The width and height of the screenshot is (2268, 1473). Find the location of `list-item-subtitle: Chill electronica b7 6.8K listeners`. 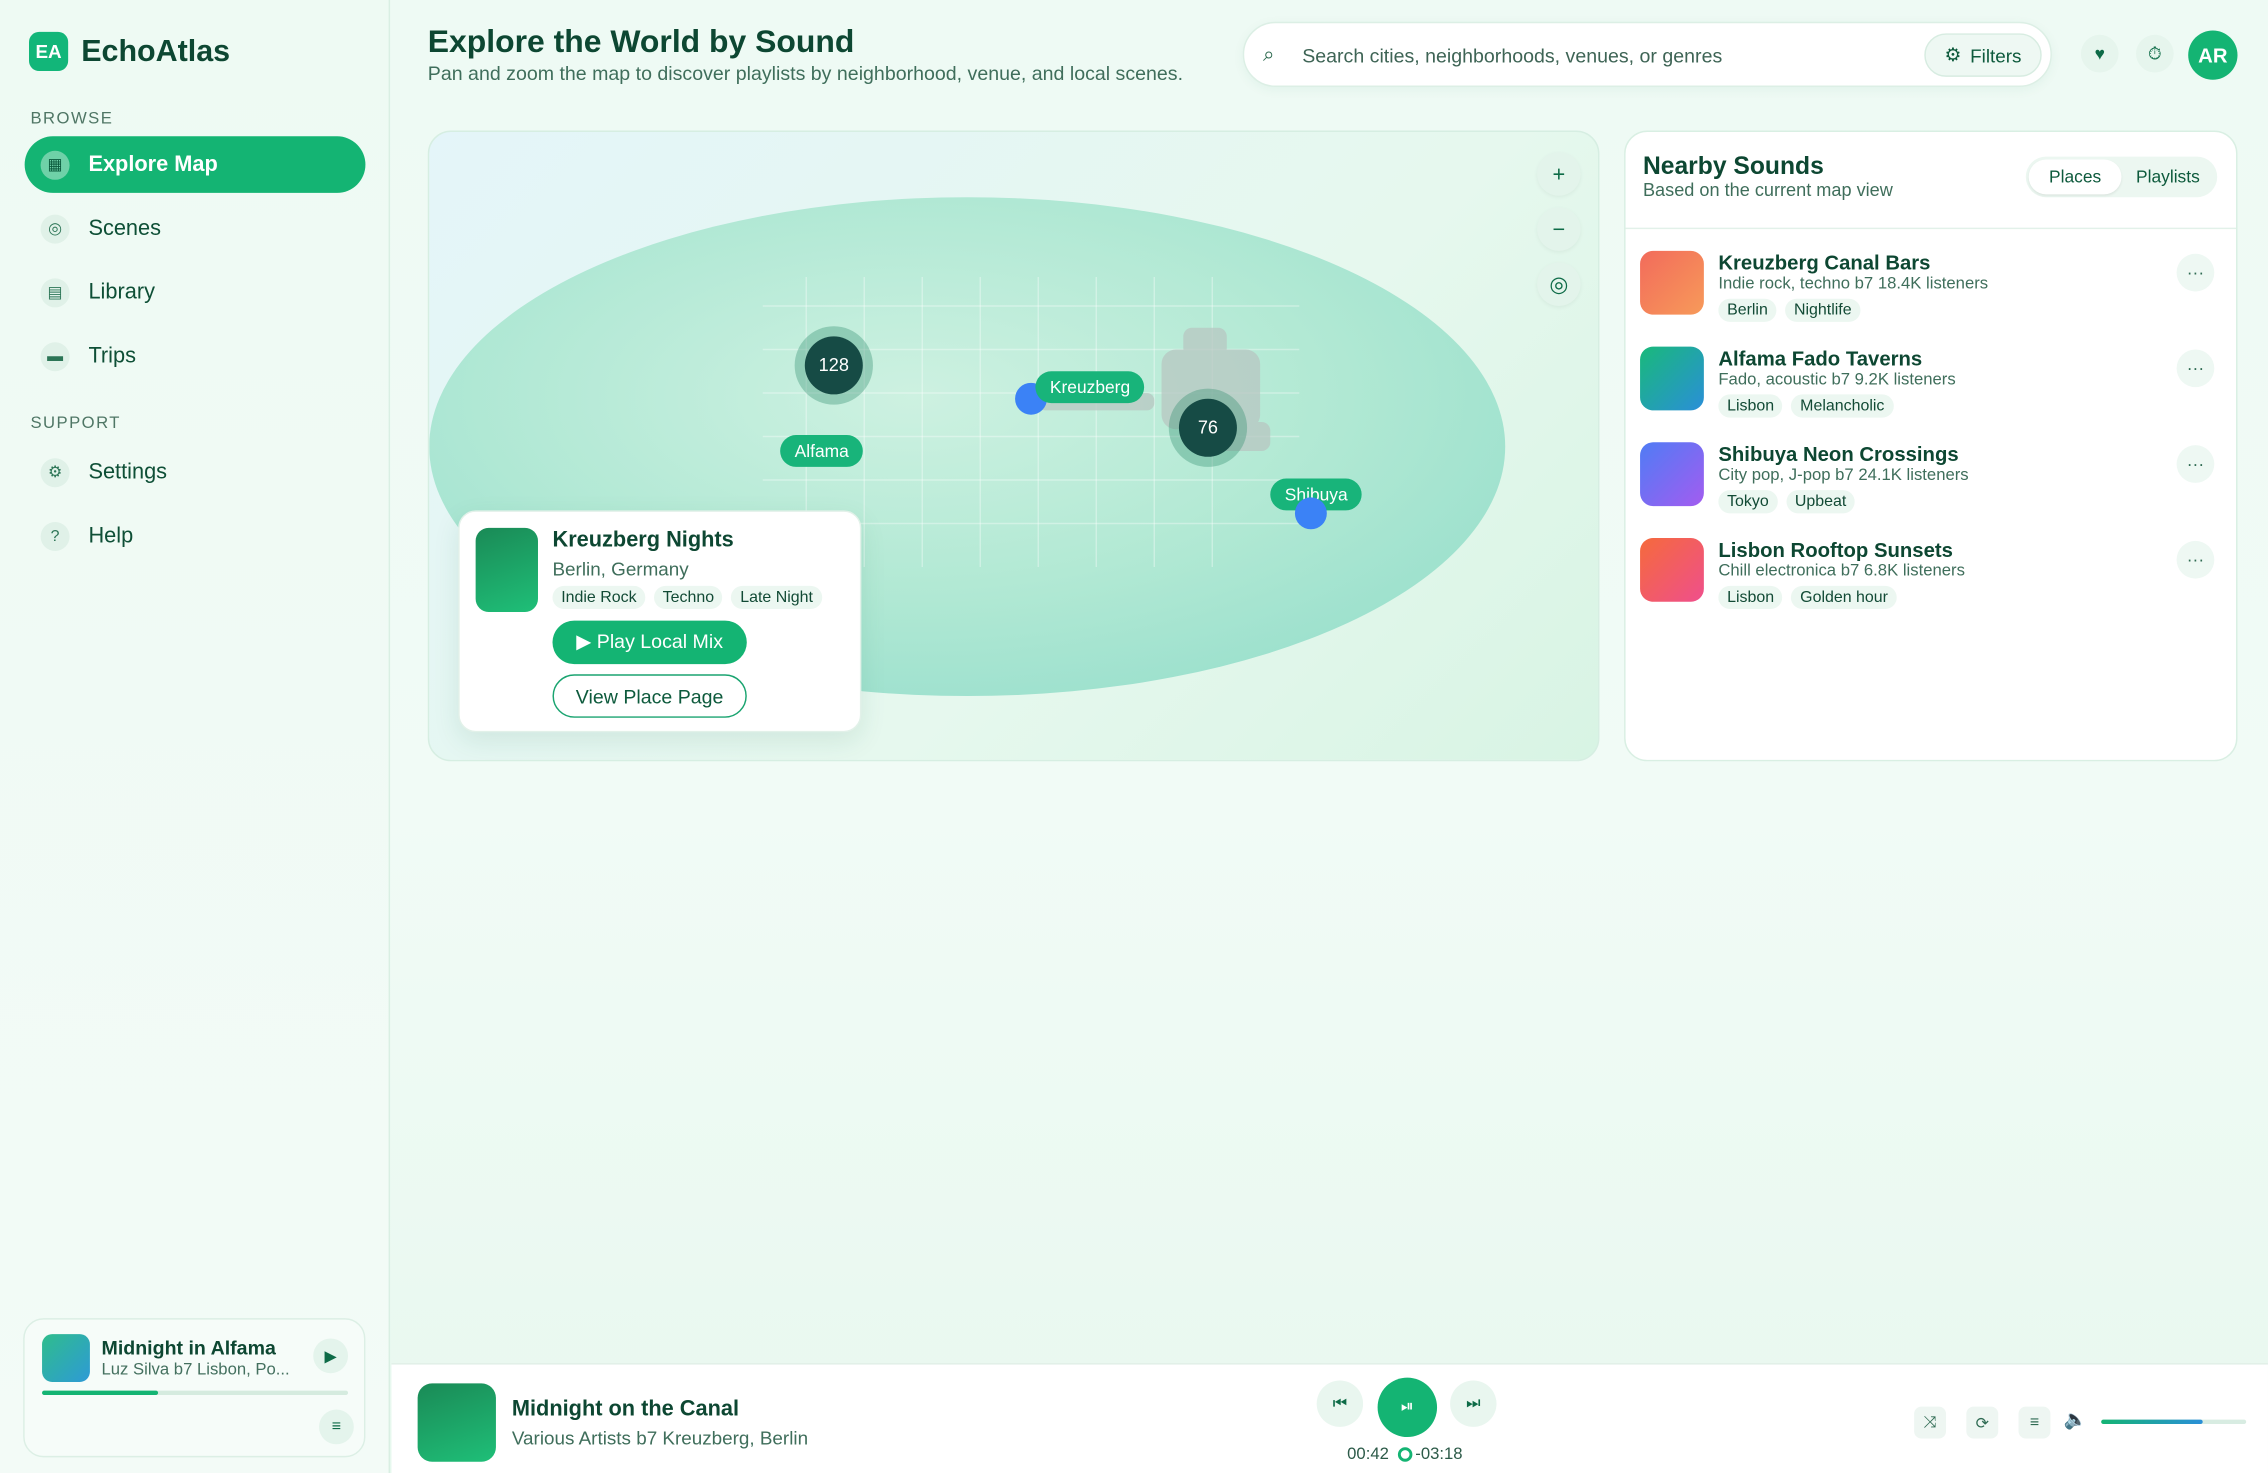

list-item-subtitle: Chill electronica b7 6.8K listeners is located at coordinates (1841, 571).